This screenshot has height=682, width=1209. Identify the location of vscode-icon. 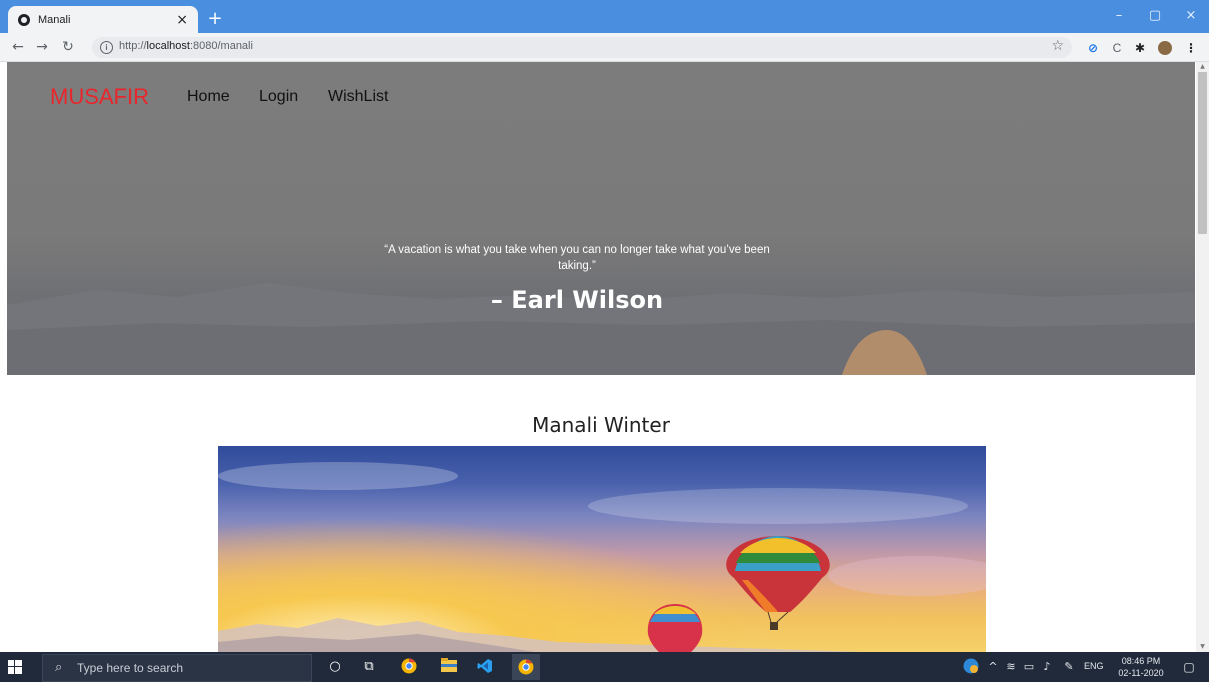
(485, 667).